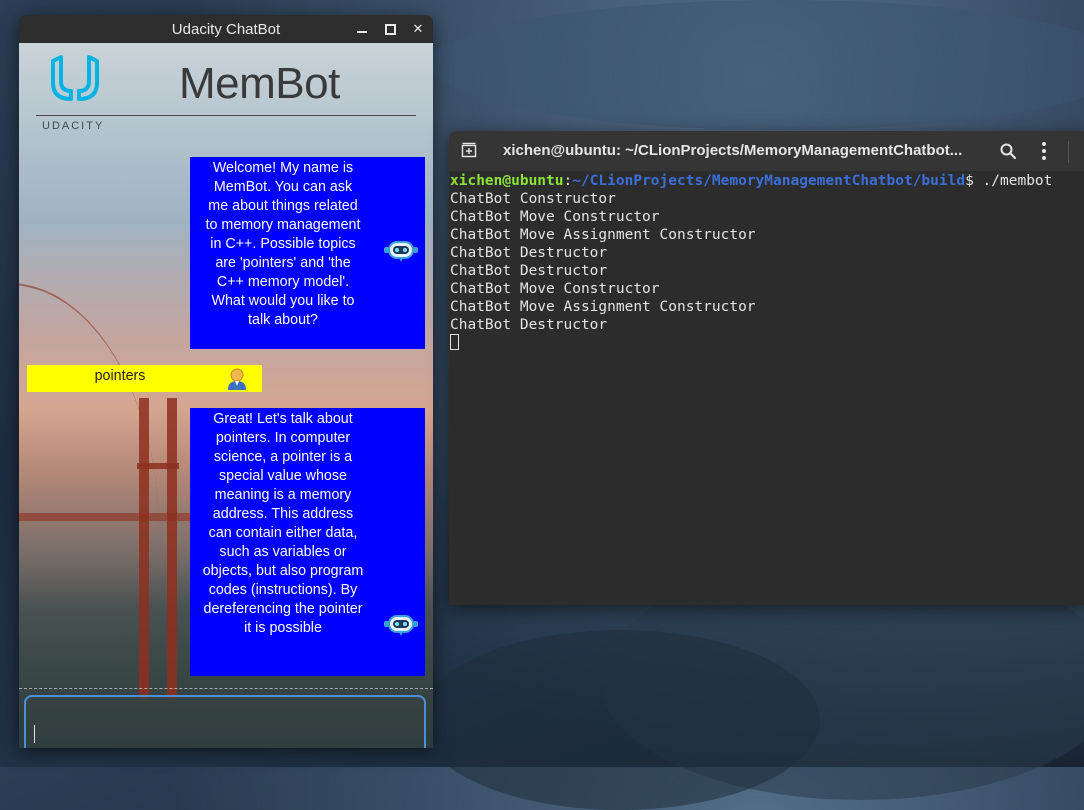  I want to click on udacity-logo-icon, so click(75, 78).